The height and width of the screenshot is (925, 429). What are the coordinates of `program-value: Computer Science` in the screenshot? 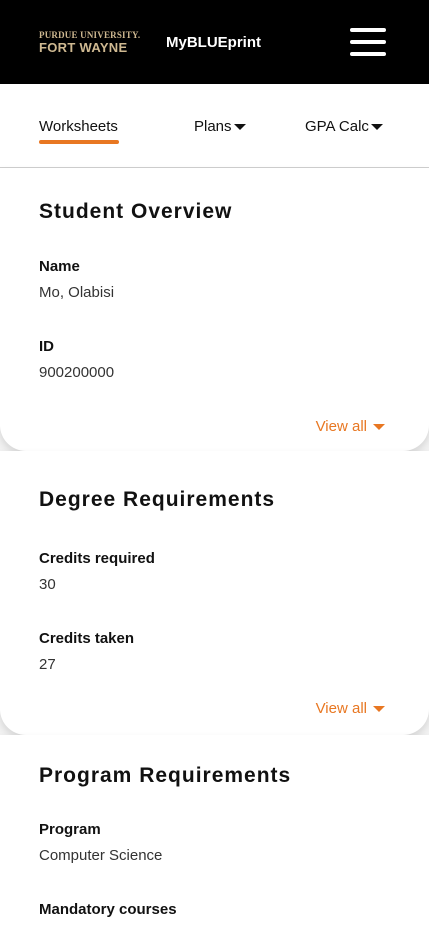 It's located at (101, 855).